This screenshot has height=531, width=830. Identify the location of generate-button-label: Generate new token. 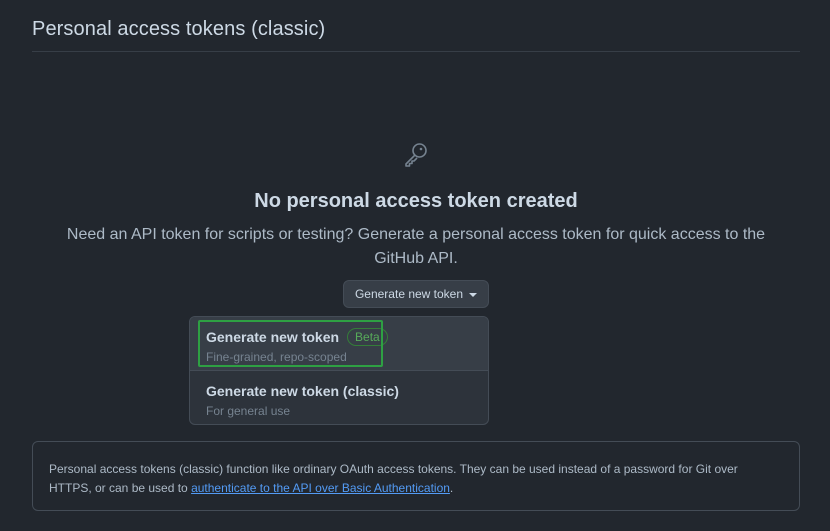
(409, 294).